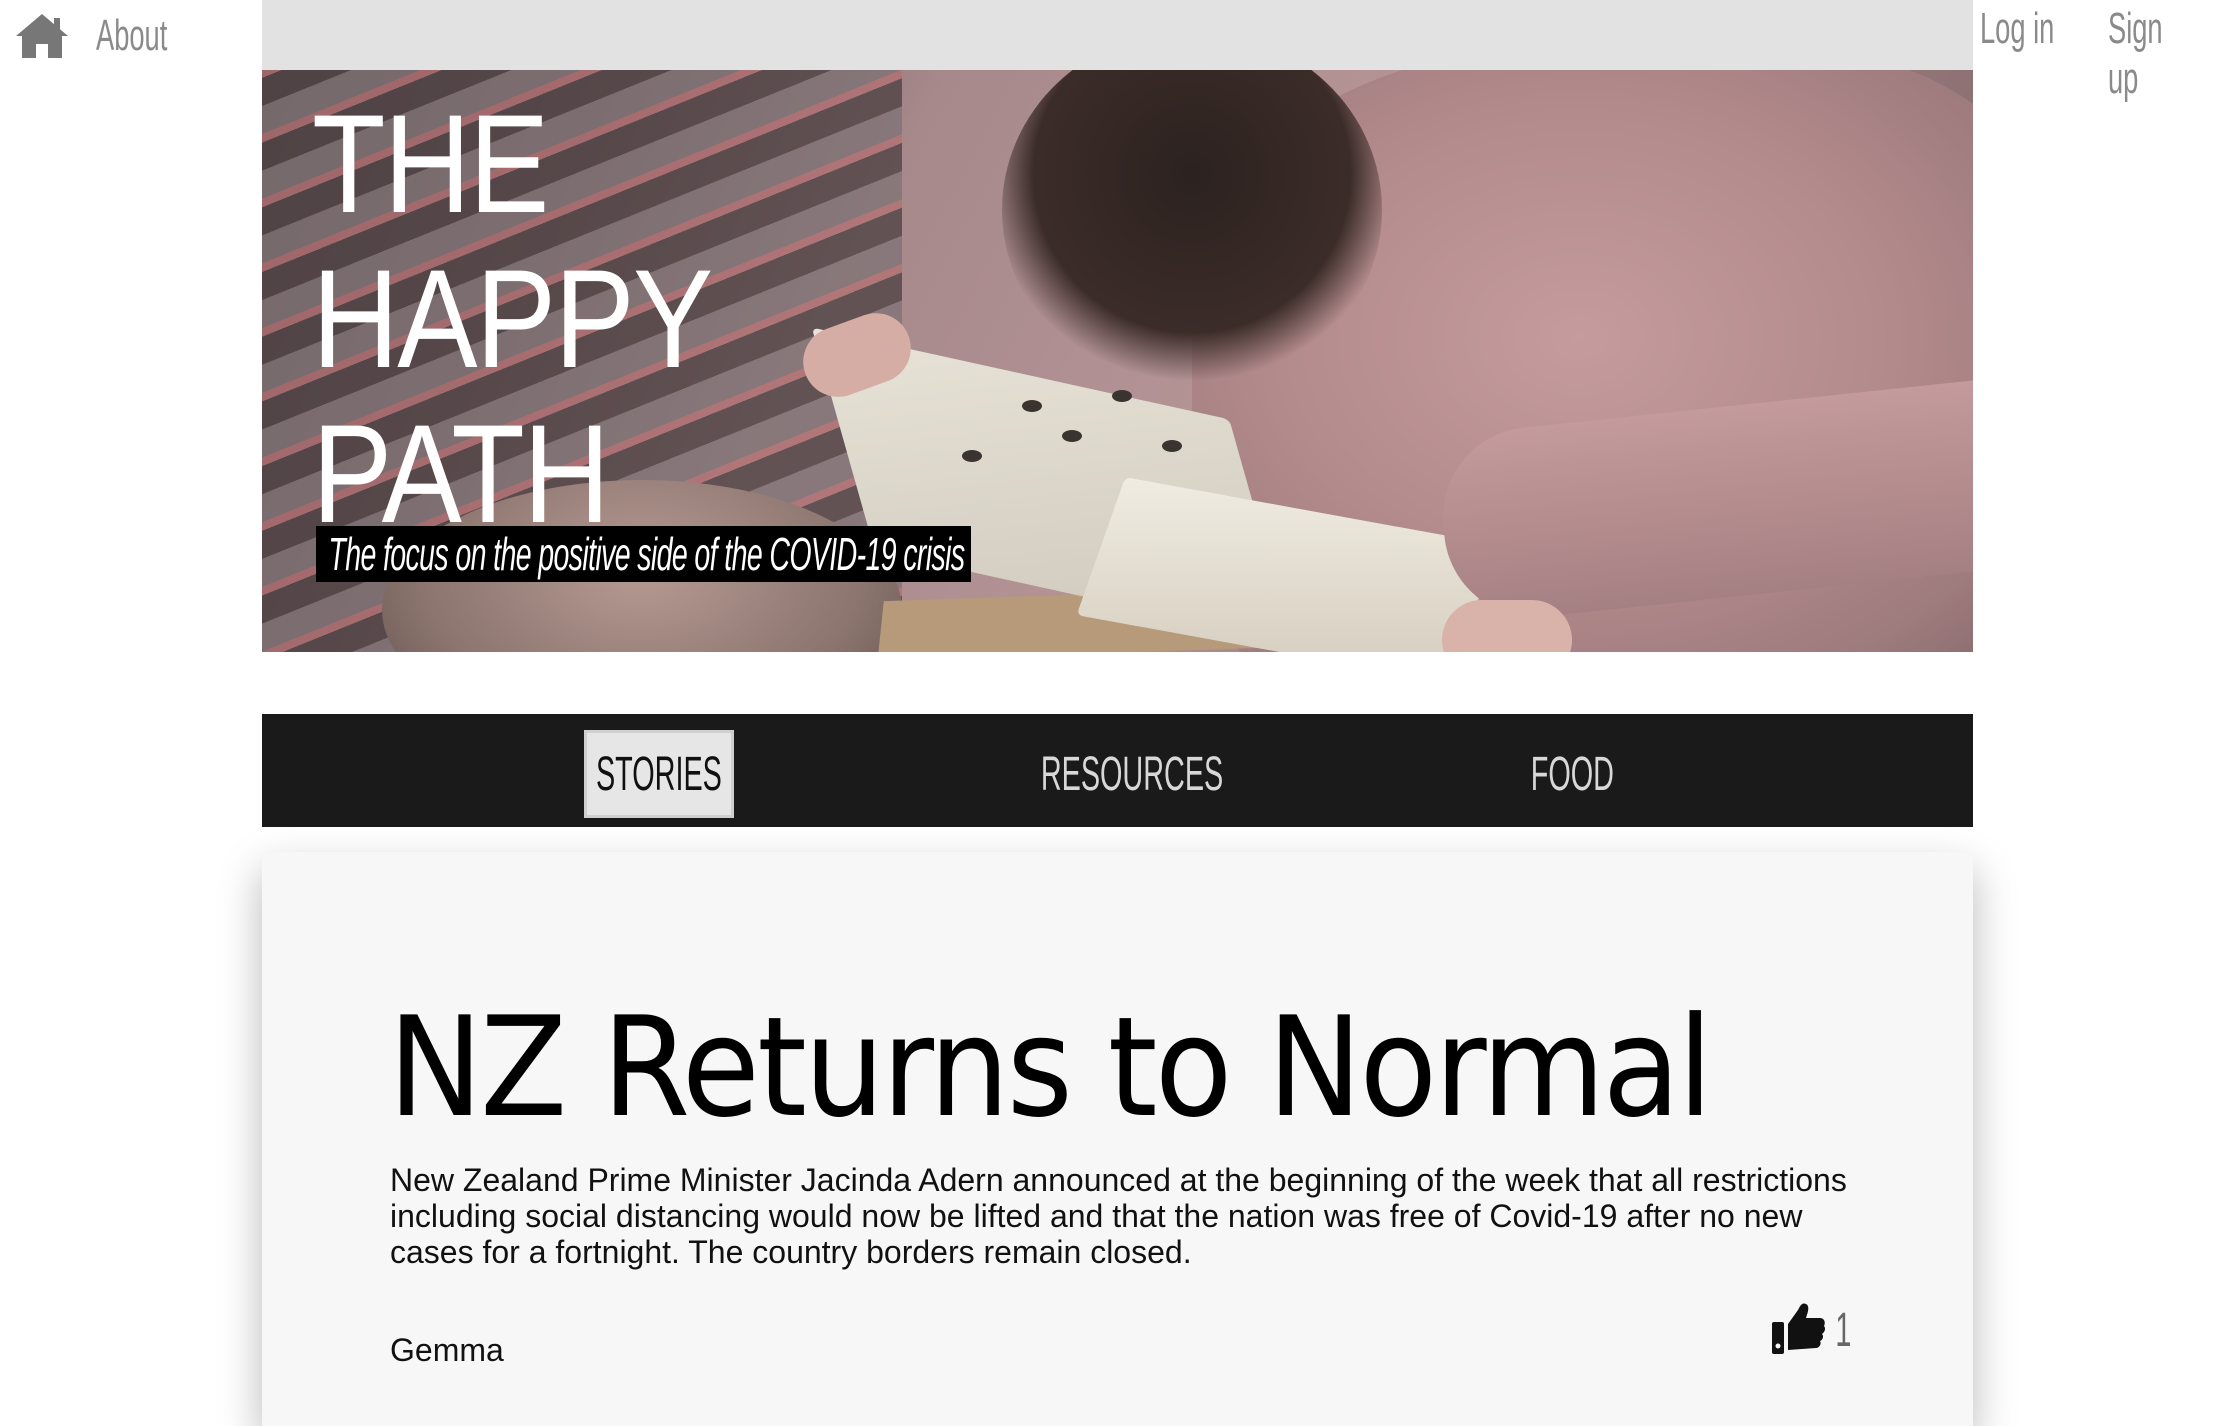  Describe the element at coordinates (131, 36) in the screenshot. I see `about-link: About` at that location.